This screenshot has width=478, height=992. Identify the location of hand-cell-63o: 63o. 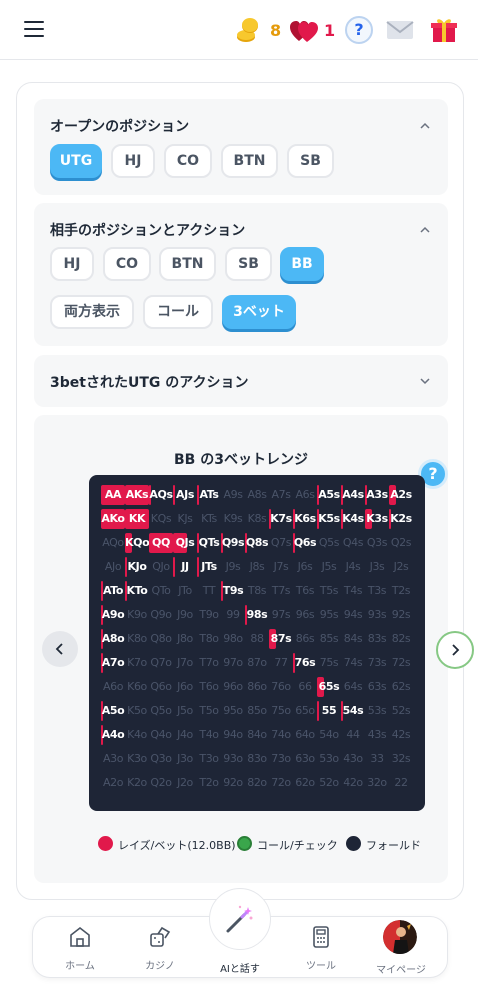
(305, 759).